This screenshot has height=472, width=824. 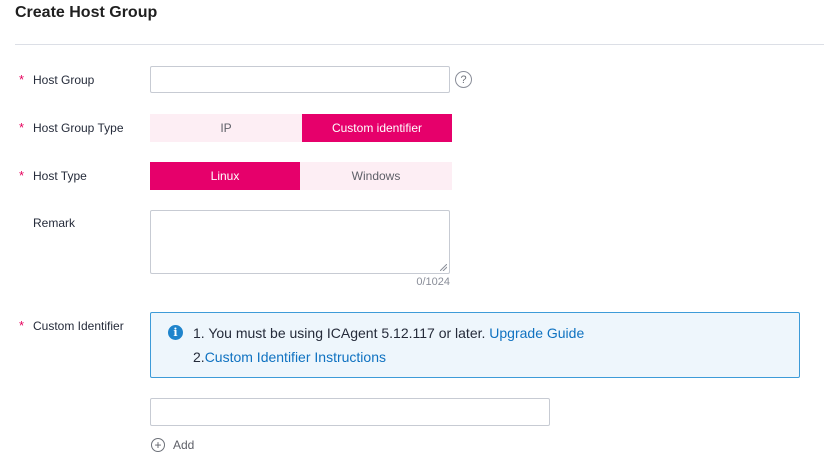 I want to click on info-icon: i, so click(x=175, y=332).